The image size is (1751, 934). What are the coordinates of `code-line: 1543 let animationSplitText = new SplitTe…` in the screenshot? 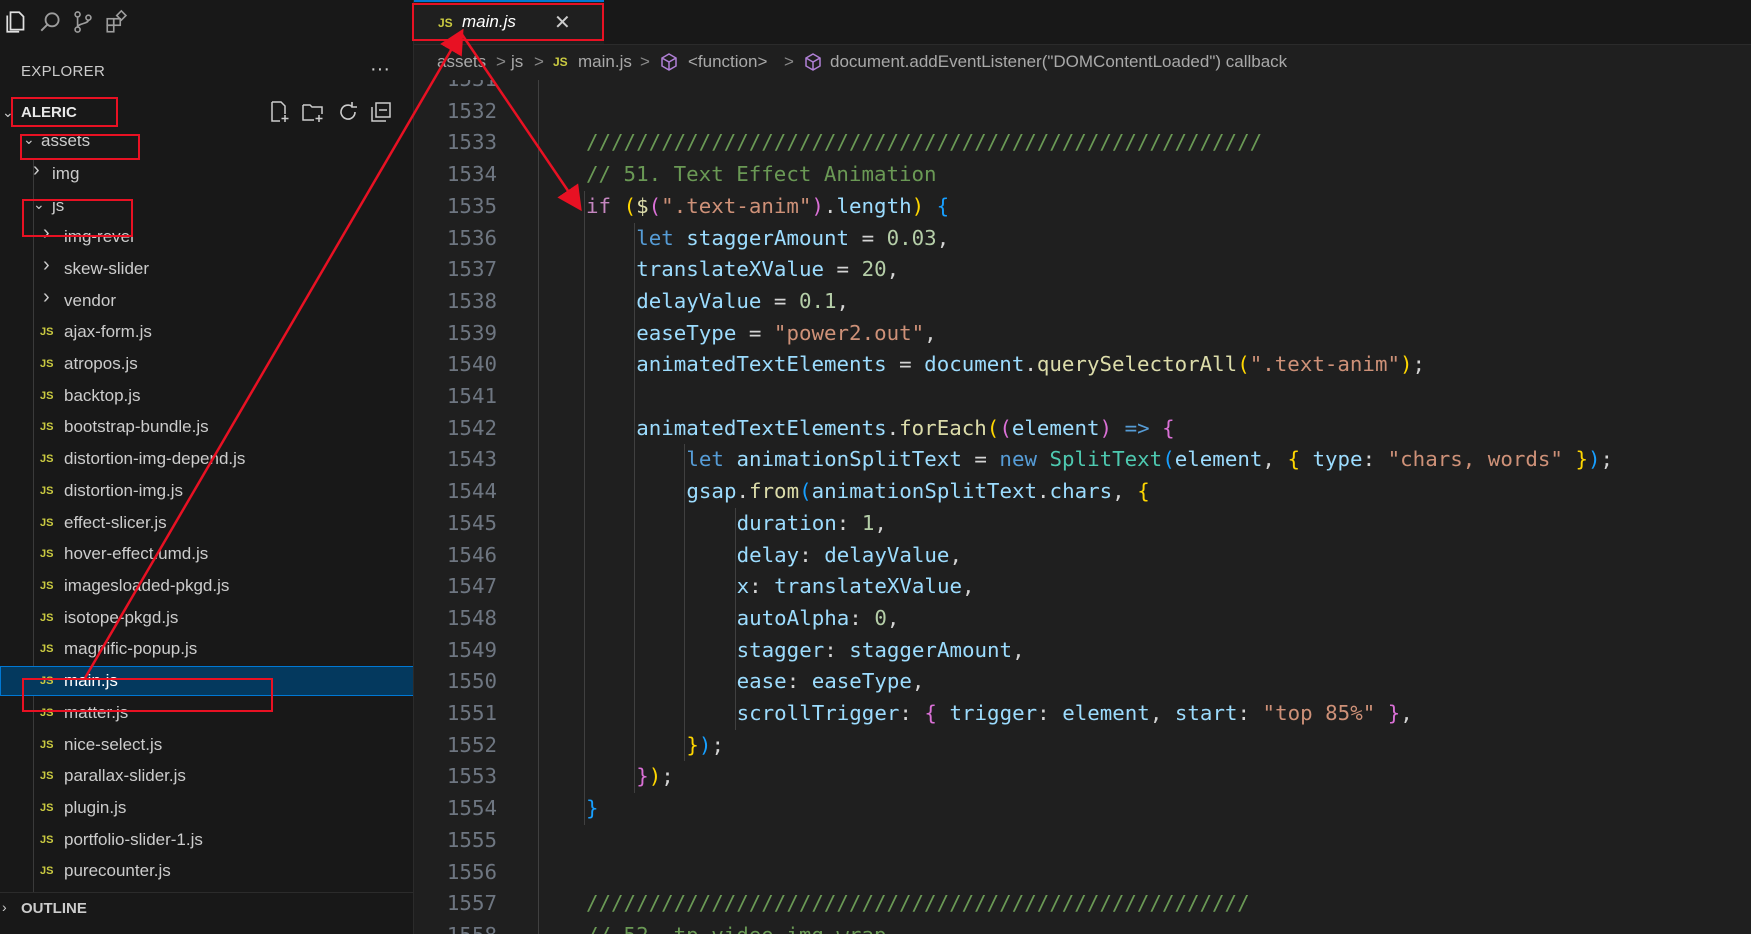 It's located at (1082, 460).